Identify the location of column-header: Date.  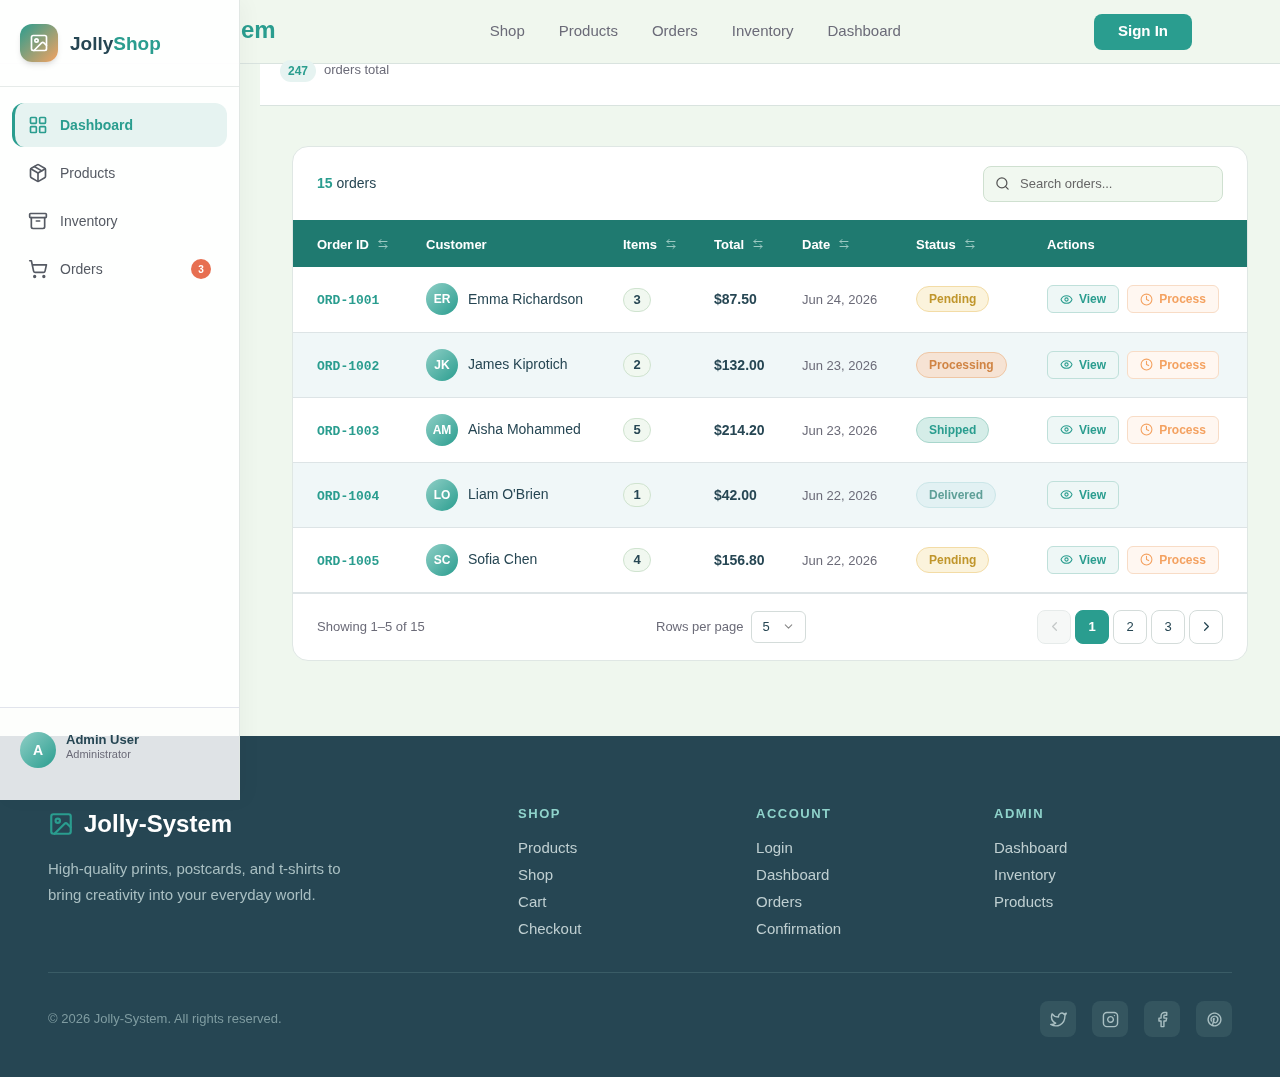
(826, 244).